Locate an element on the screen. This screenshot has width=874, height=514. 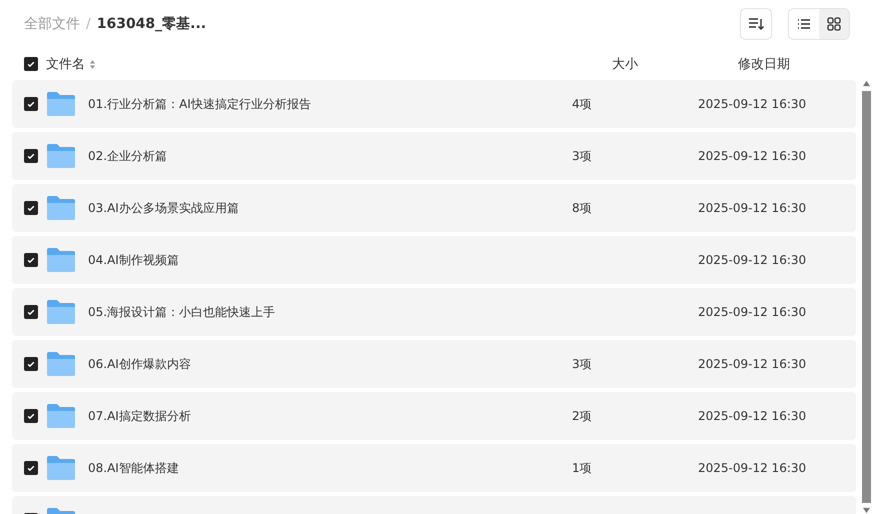
file-name: 03.AI办公多场景实战应用篇 is located at coordinates (164, 208).